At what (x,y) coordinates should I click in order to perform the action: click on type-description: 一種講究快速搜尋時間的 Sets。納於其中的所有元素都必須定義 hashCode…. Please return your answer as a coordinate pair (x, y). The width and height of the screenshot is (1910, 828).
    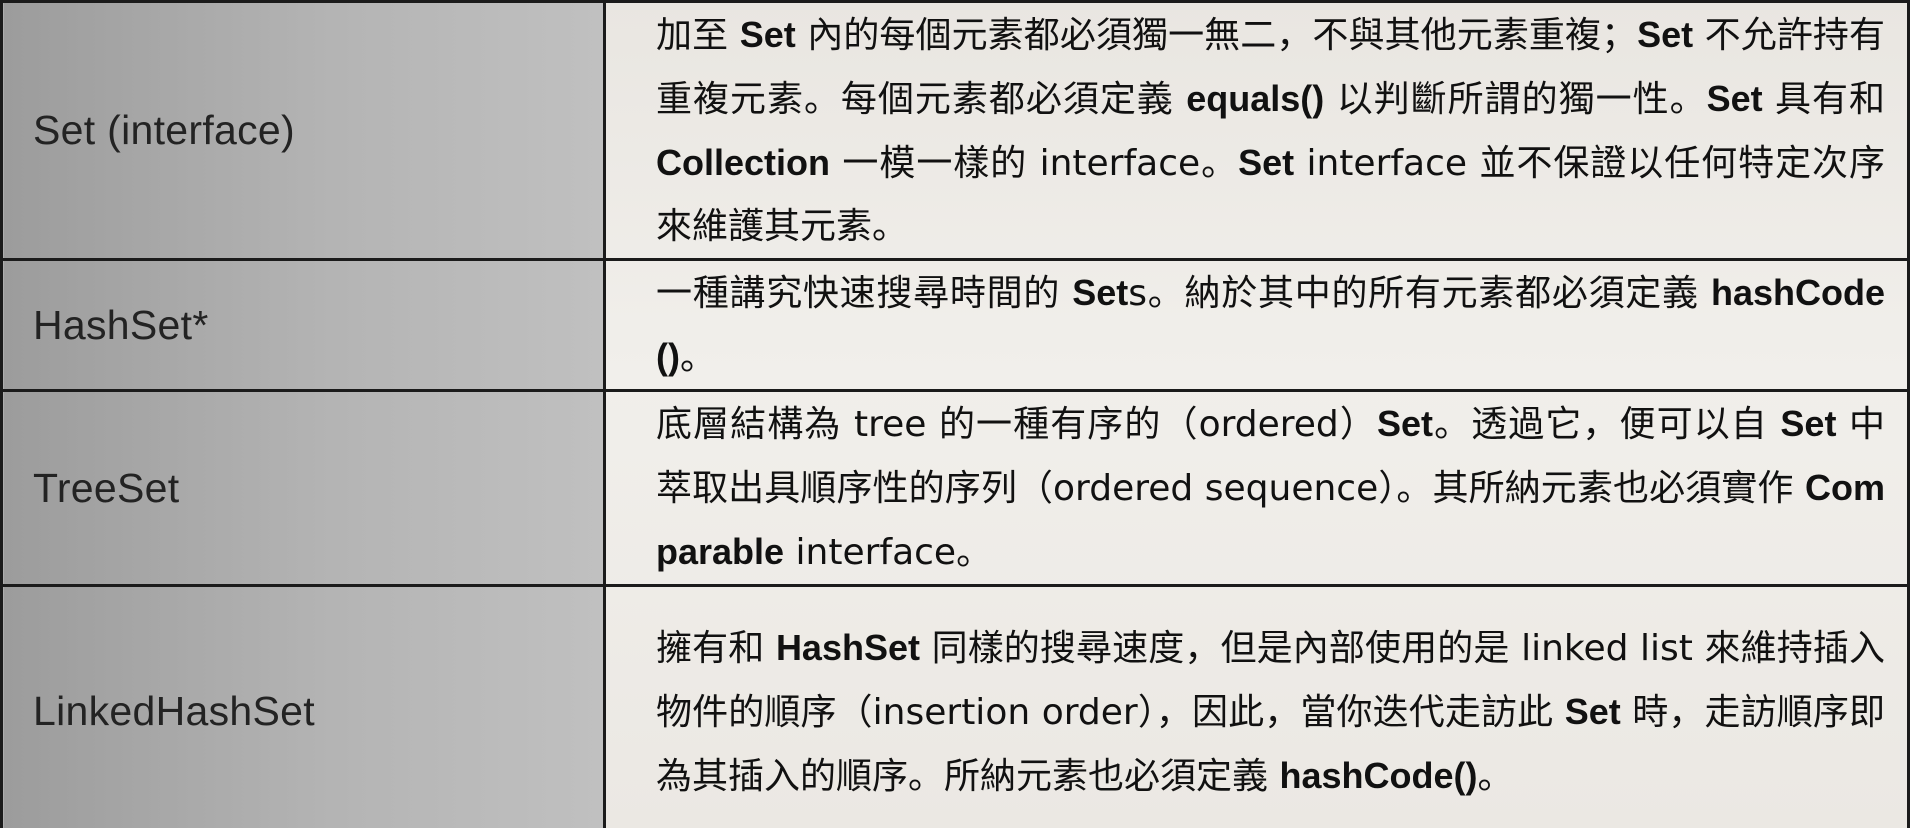
    Looking at the image, I should click on (1256, 325).